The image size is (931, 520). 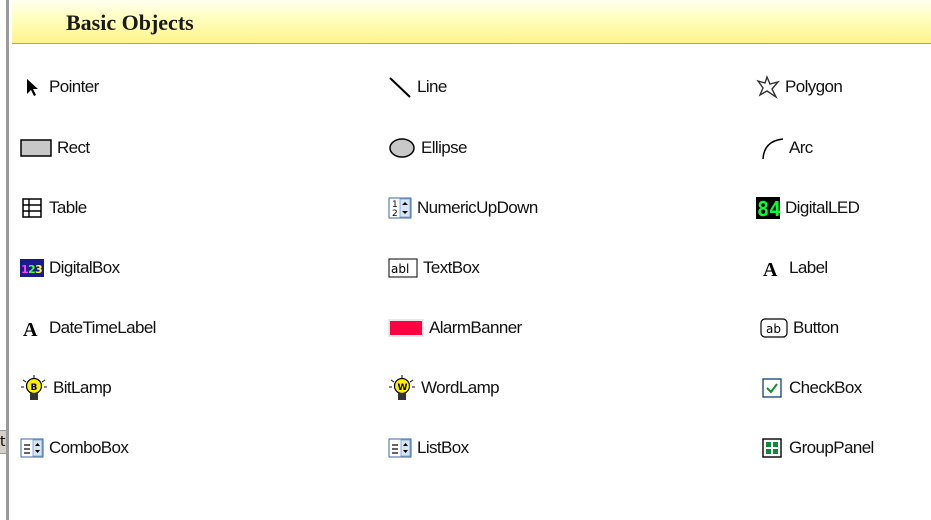 What do you see at coordinates (451, 267) in the screenshot?
I see `object-label: TextBox` at bounding box center [451, 267].